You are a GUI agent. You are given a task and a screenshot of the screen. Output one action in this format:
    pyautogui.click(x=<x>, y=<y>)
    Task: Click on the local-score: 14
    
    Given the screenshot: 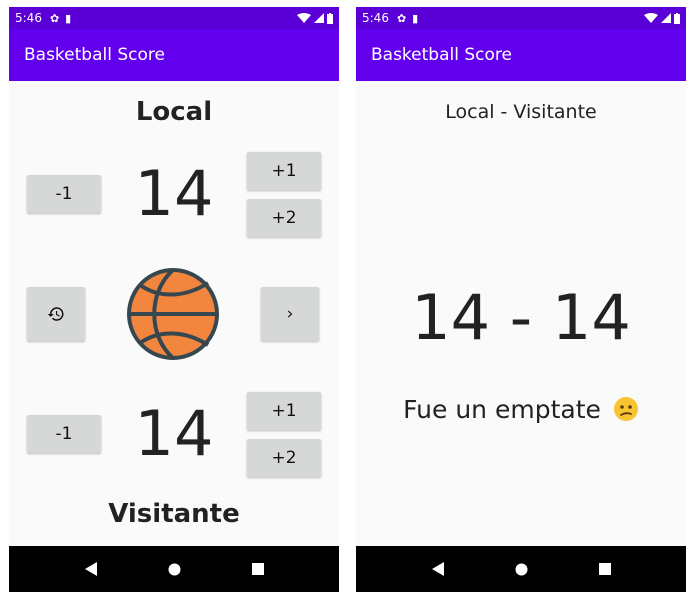 What is the action you would take?
    pyautogui.click(x=174, y=193)
    